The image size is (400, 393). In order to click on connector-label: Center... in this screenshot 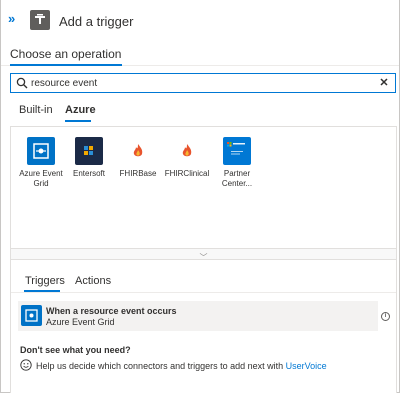, I will do `click(237, 183)`.